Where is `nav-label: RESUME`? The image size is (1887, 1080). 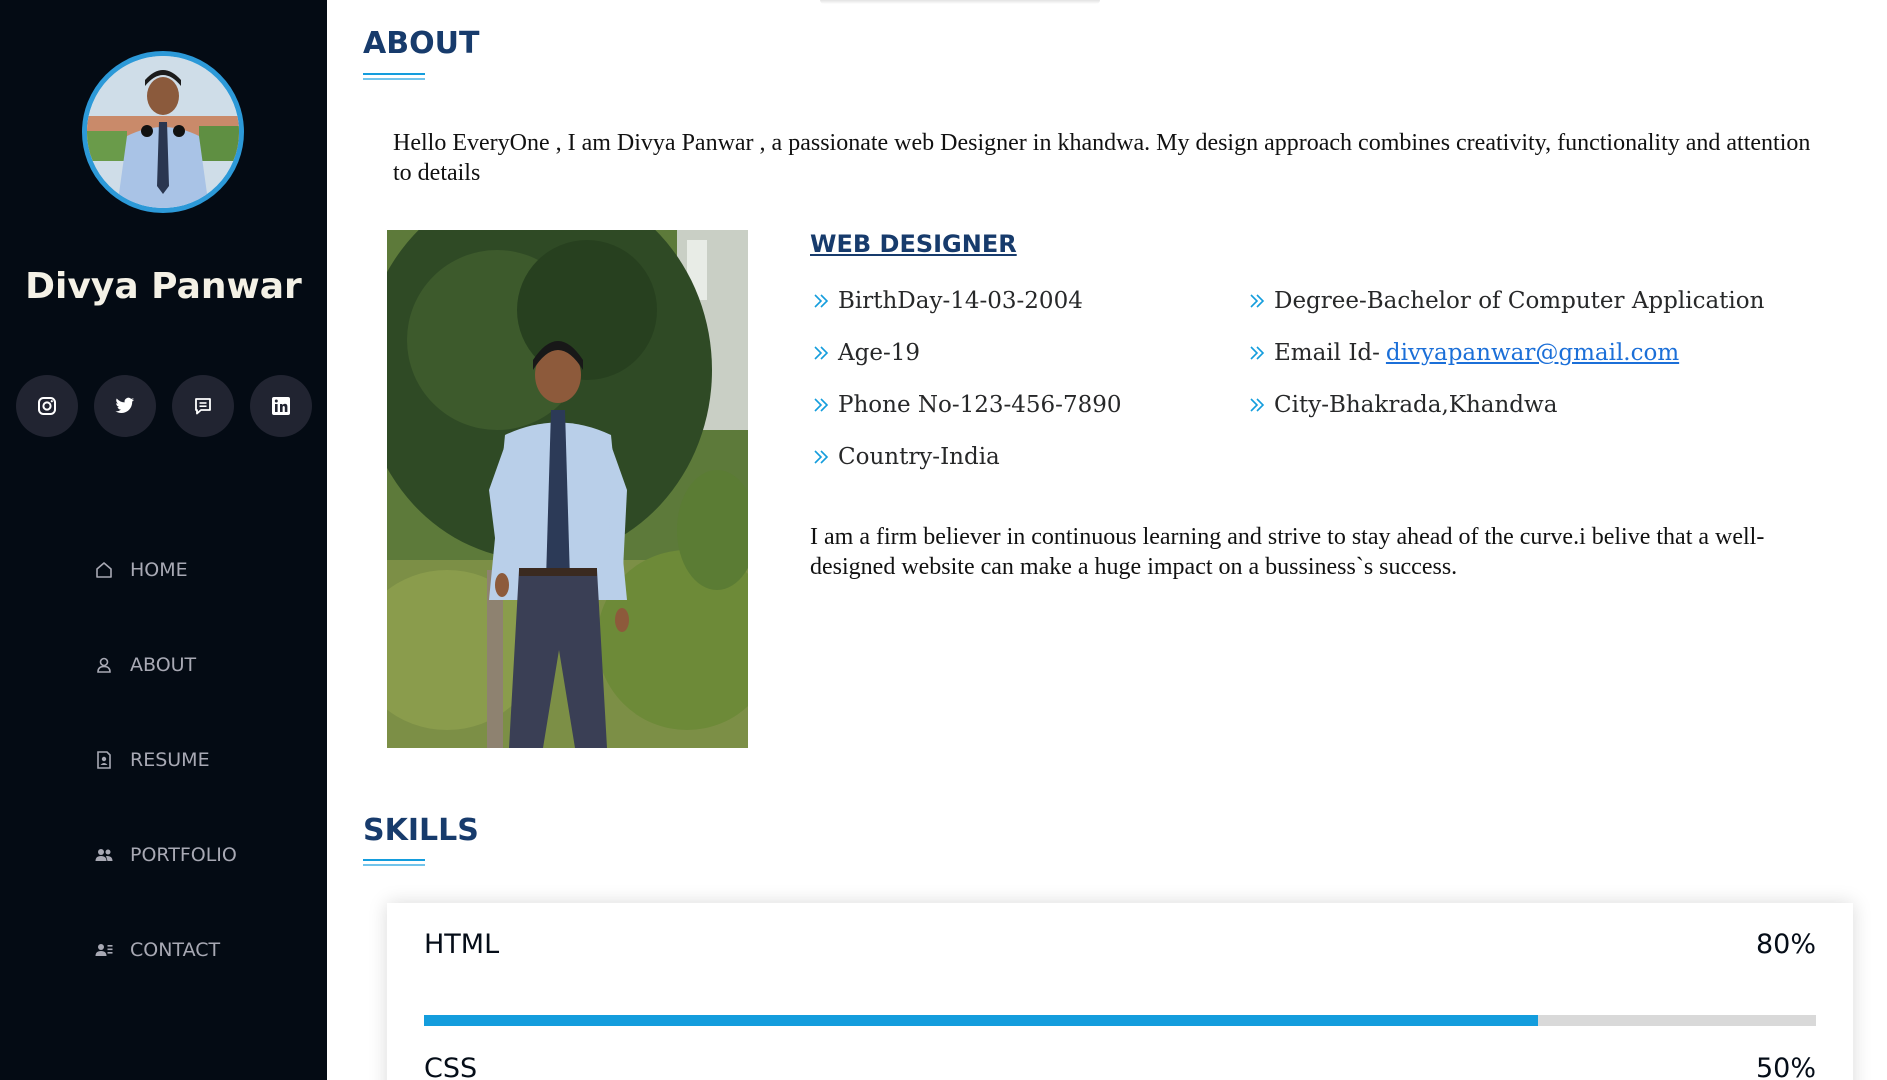
nav-label: RESUME is located at coordinates (170, 760).